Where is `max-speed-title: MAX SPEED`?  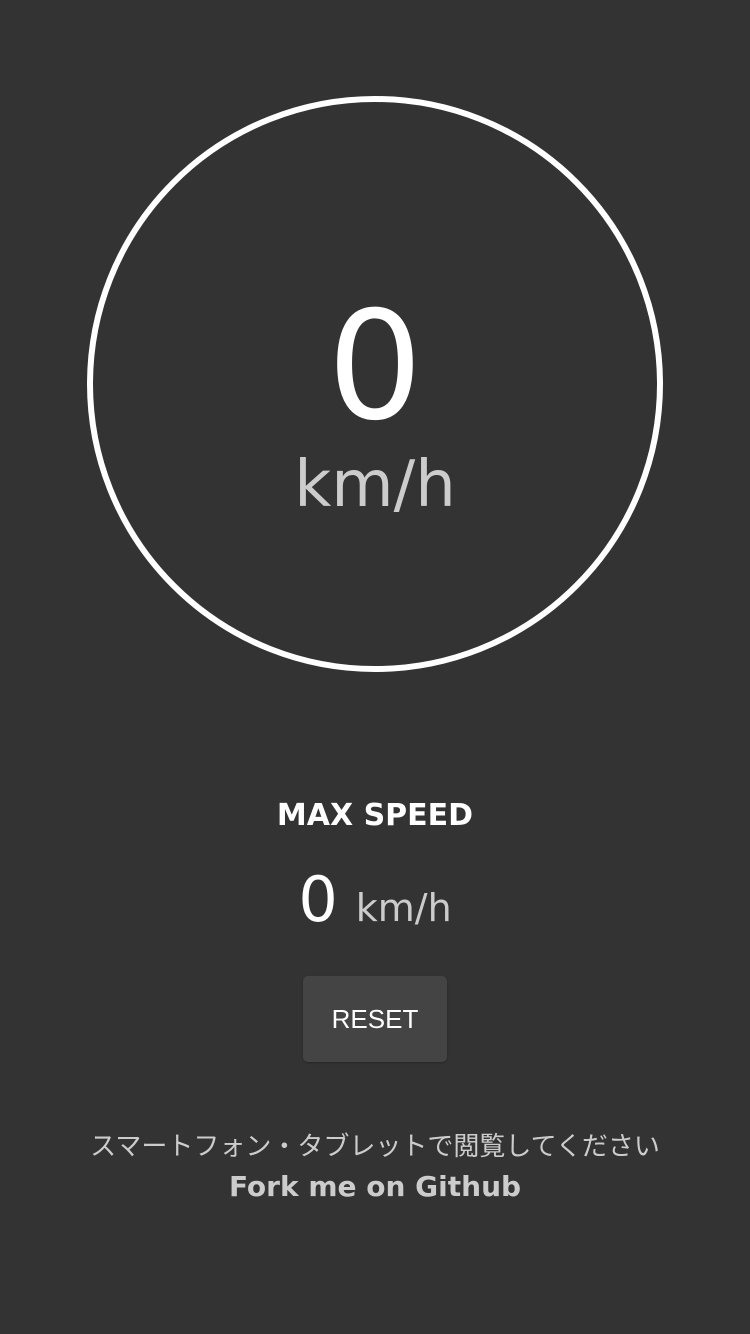 max-speed-title: MAX SPEED is located at coordinates (375, 815).